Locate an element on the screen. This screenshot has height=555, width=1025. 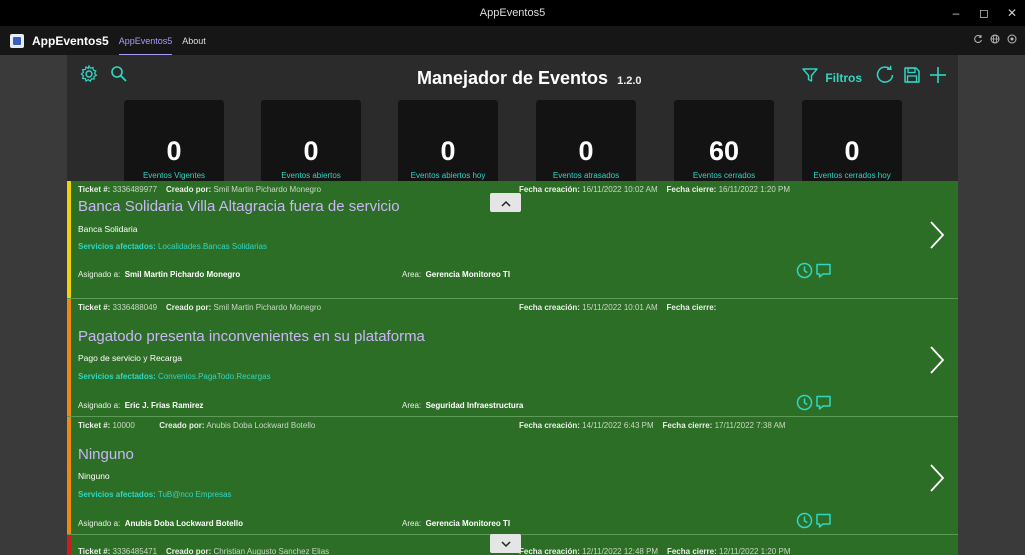
stat-tile-atrasados: 0 Eventos atrasados is located at coordinates (586, 144).